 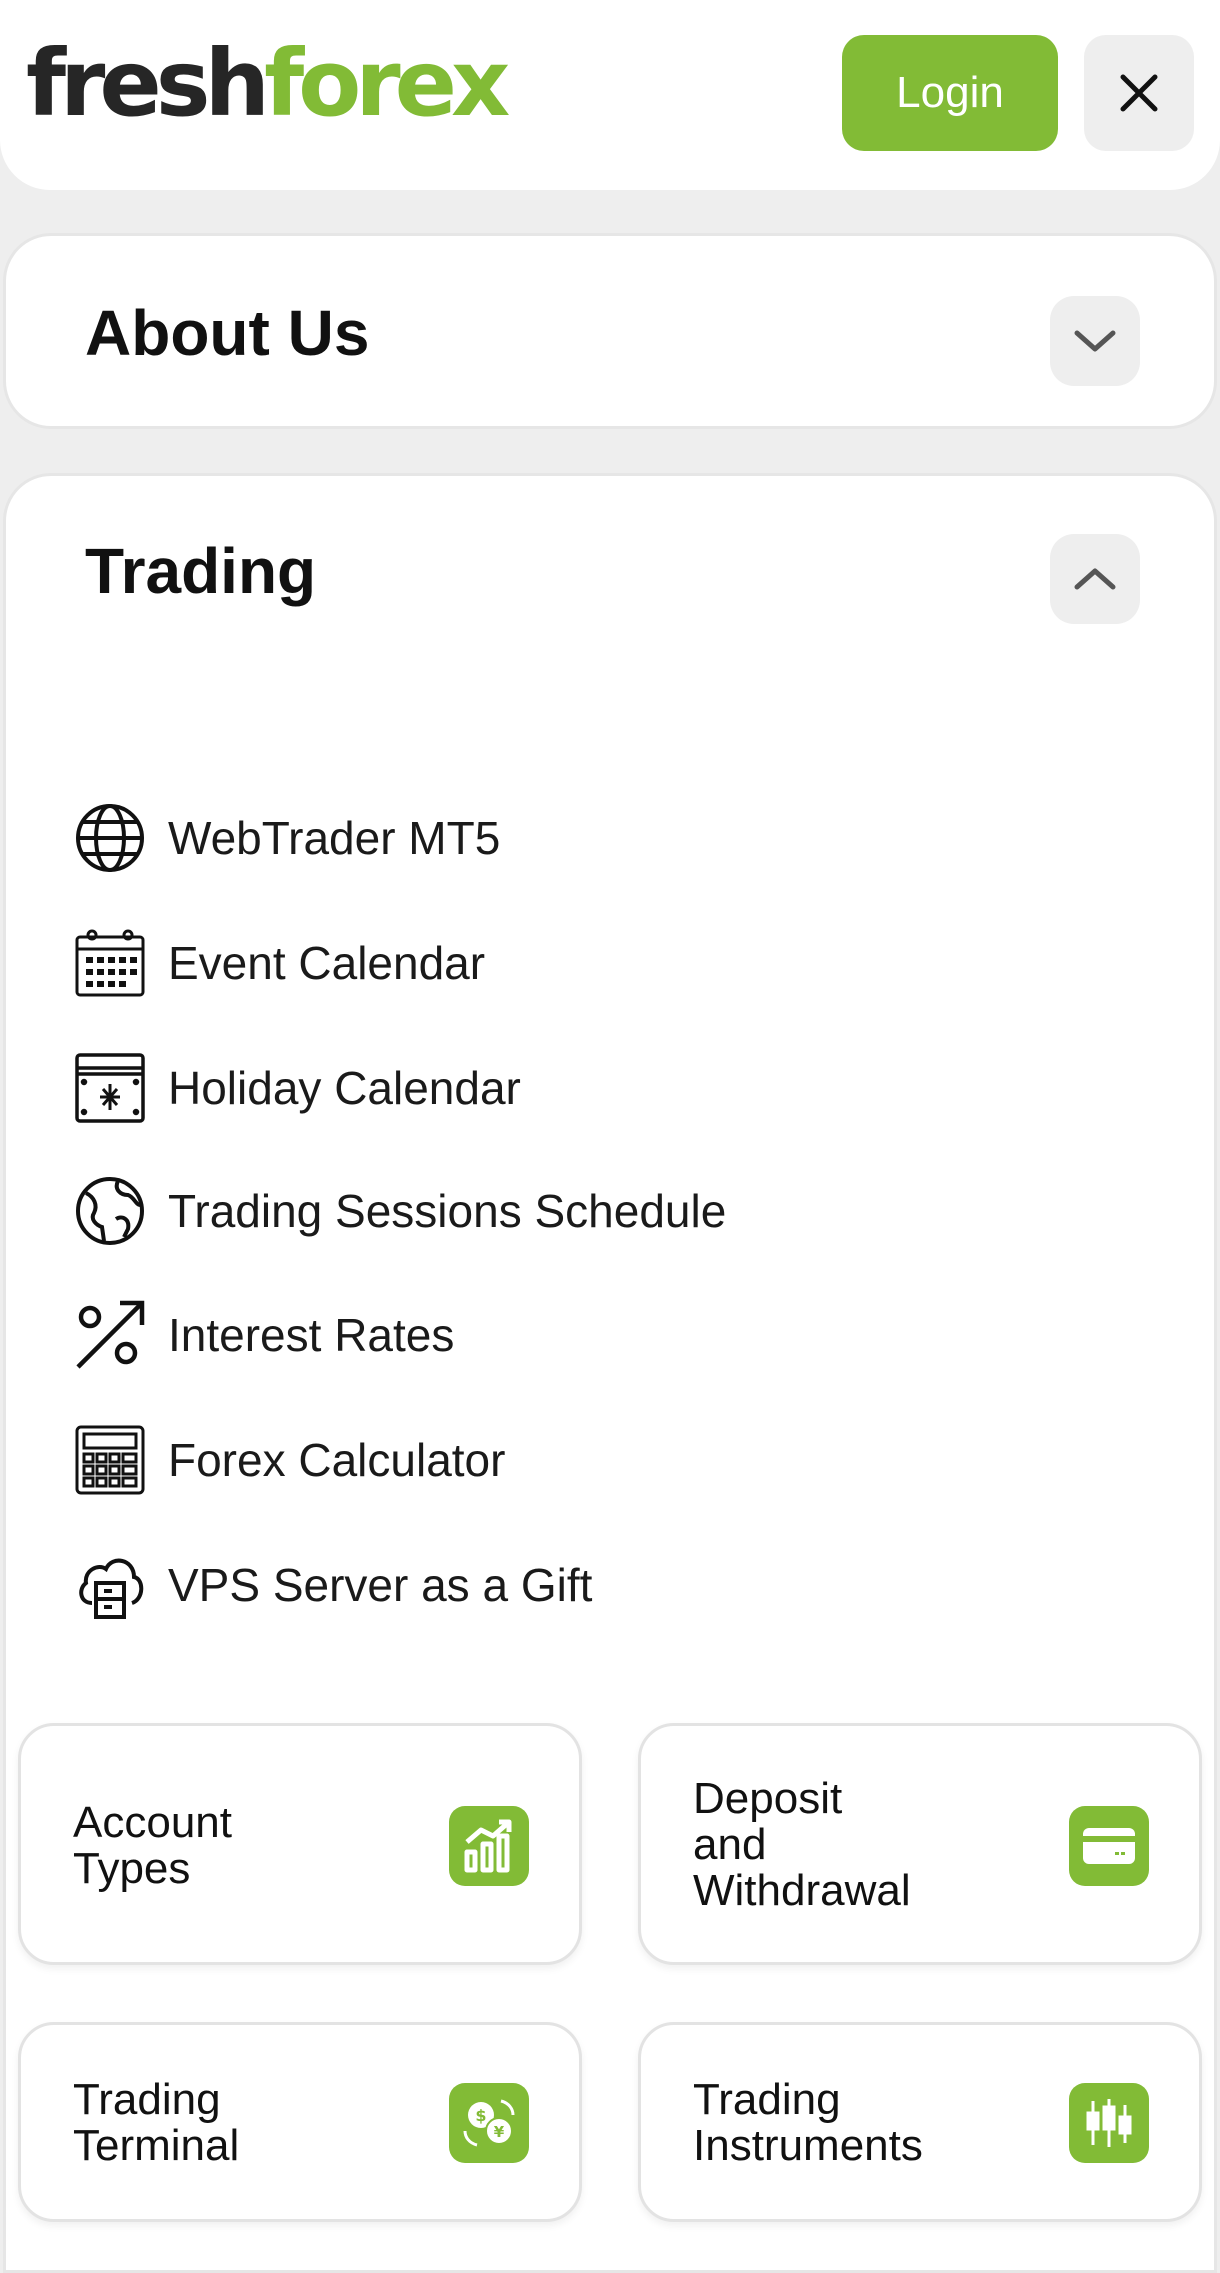 I want to click on tile-deposit-withdrawal: Deposit and Withdrawal, so click(x=920, y=1844).